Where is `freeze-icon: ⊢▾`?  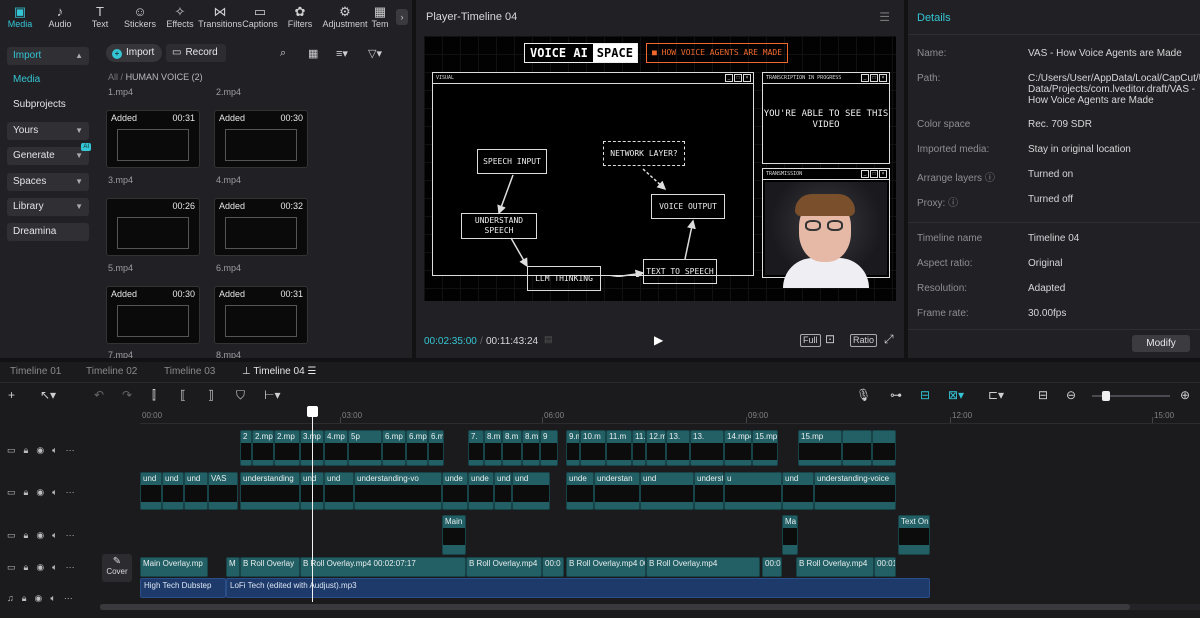 freeze-icon: ⊢▾ is located at coordinates (272, 395).